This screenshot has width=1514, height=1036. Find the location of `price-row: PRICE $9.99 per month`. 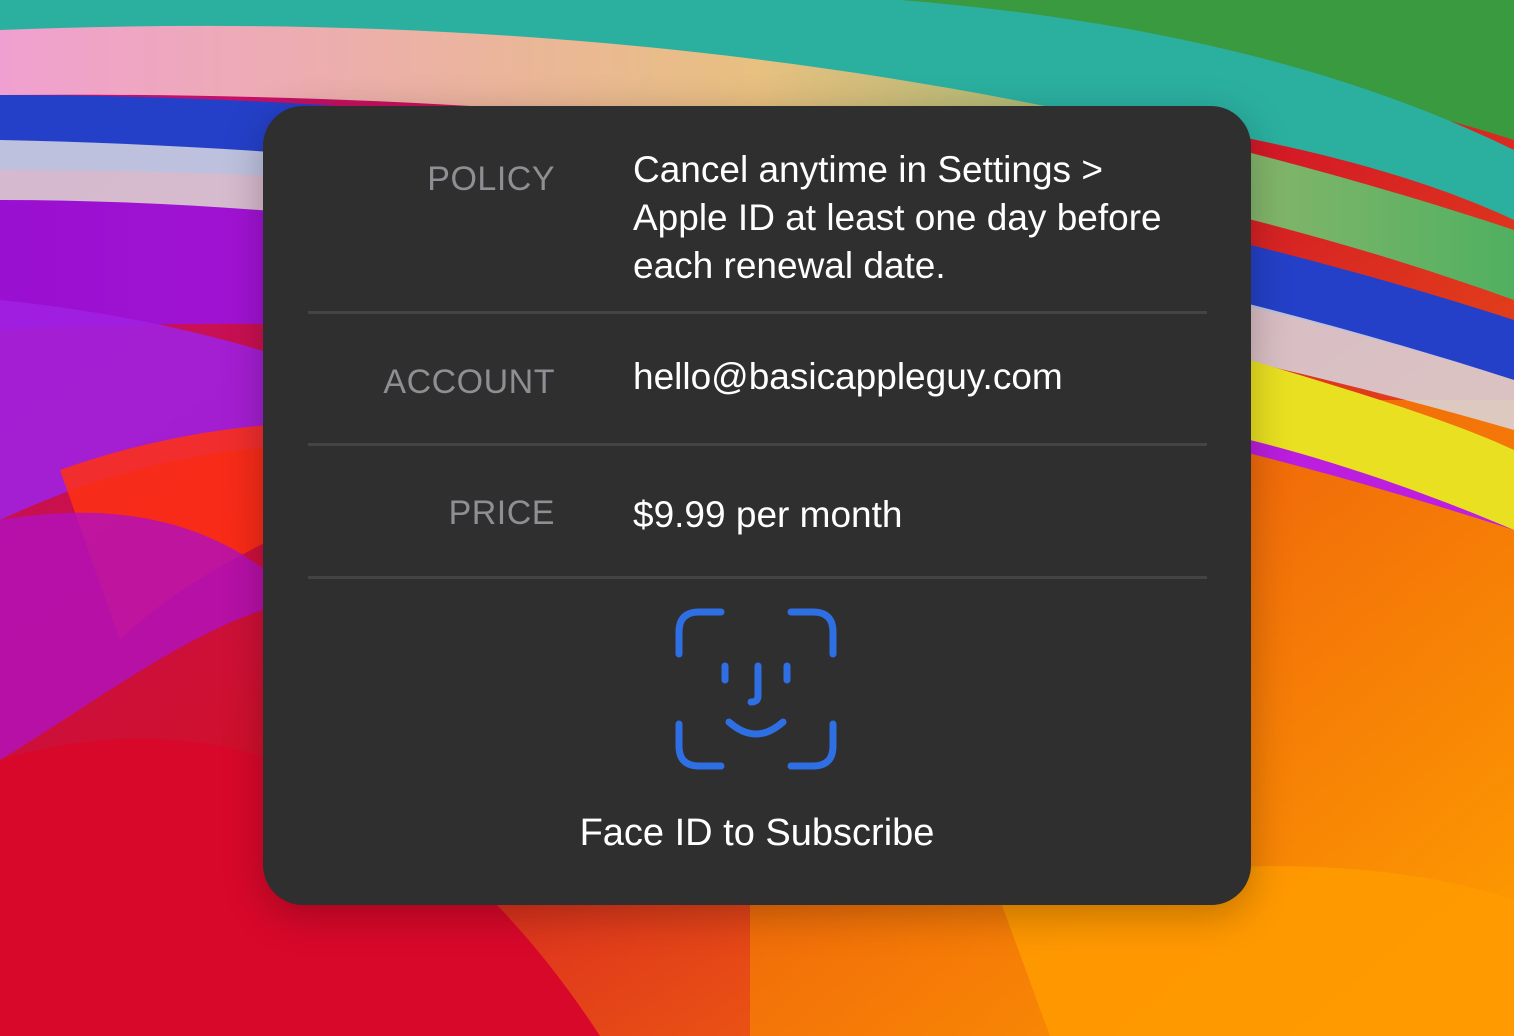

price-row: PRICE $9.99 per month is located at coordinates (757, 516).